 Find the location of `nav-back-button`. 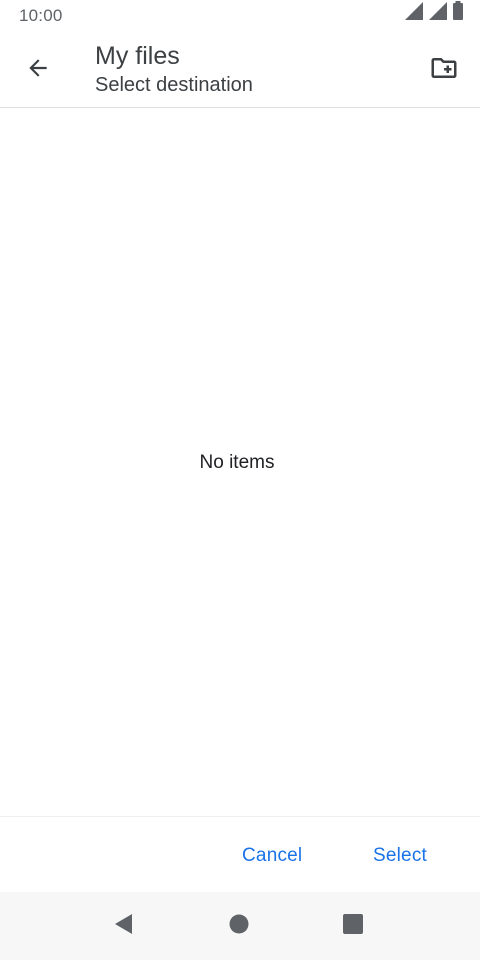

nav-back-button is located at coordinates (124, 926).